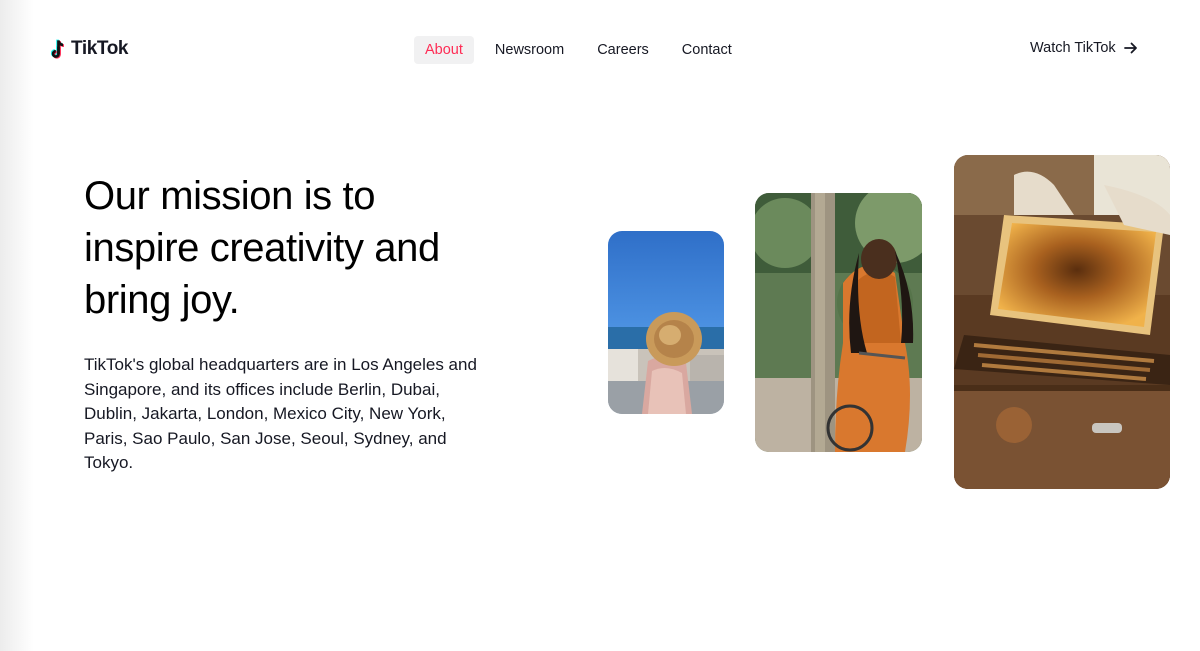 The height and width of the screenshot is (651, 1200). I want to click on logo-wordmark: TikTok, so click(100, 48).